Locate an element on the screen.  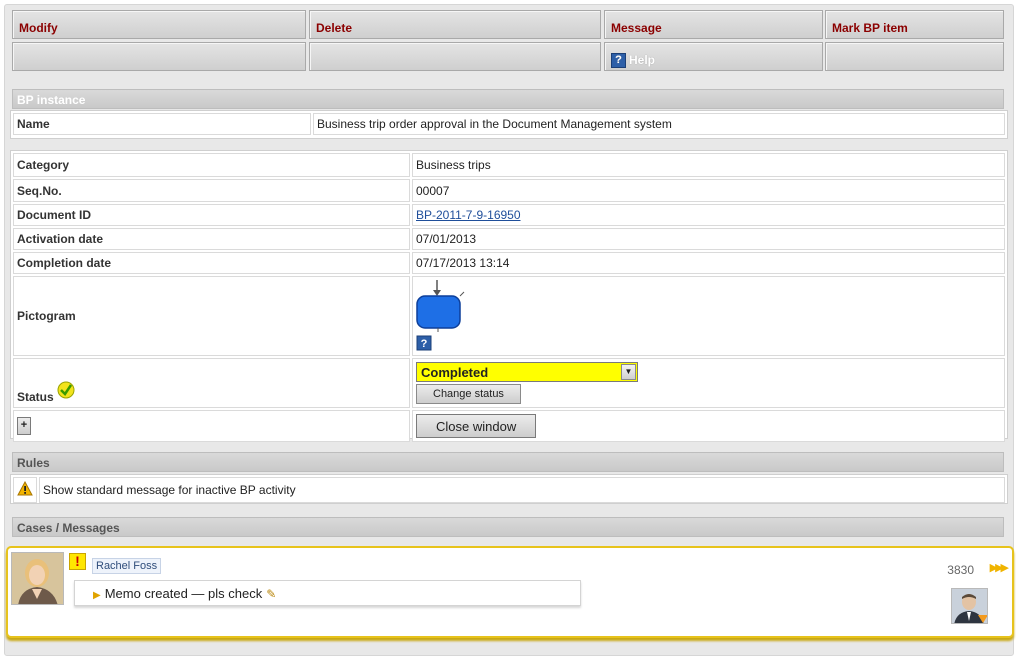
arrow-right-icon: ▶ is located at coordinates (97, 595).